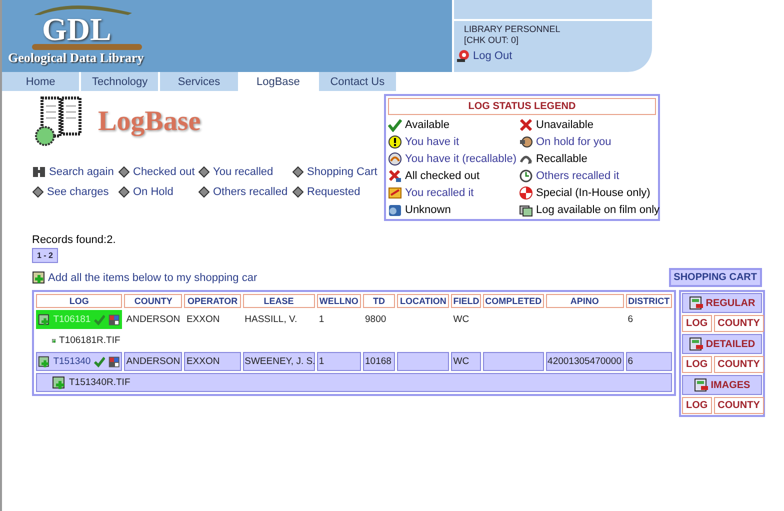  I want to click on logo-title: GDL, so click(77, 29).